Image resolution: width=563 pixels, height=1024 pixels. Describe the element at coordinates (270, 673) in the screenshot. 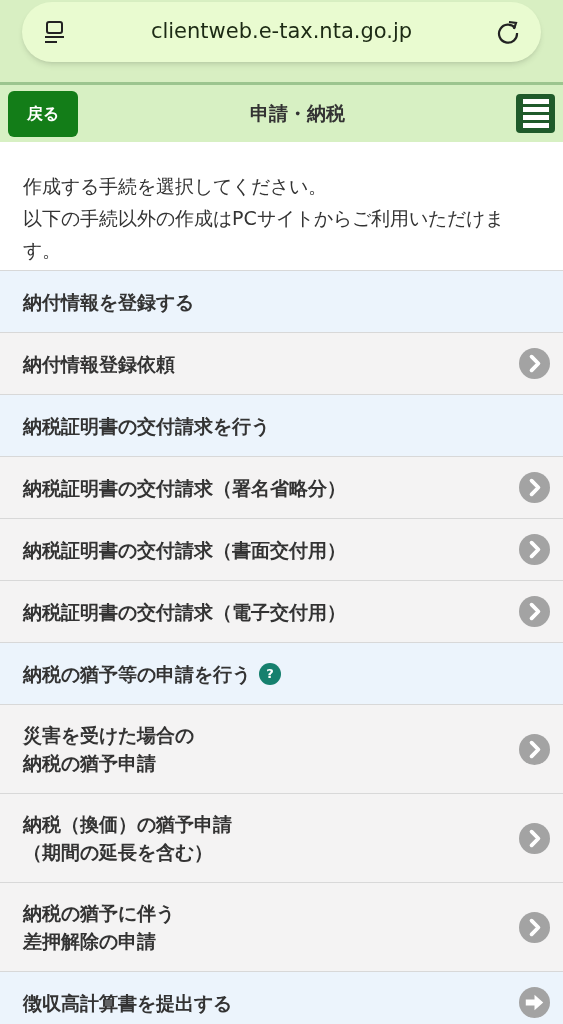

I see `help-icon: ?` at that location.